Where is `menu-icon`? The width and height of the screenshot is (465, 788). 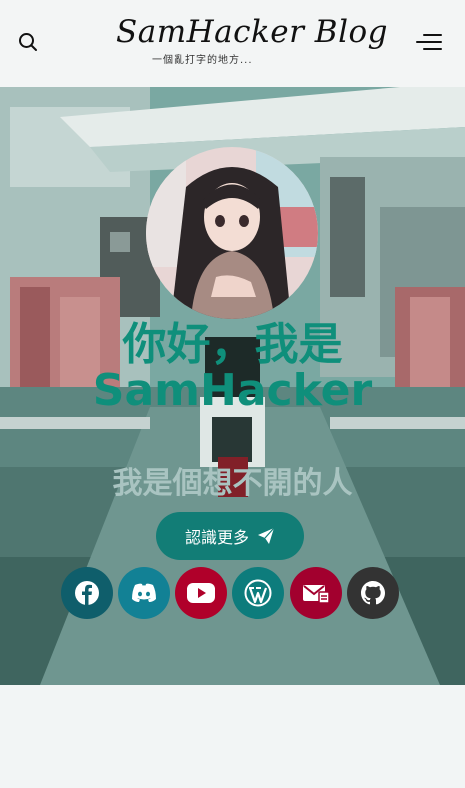 menu-icon is located at coordinates (429, 42).